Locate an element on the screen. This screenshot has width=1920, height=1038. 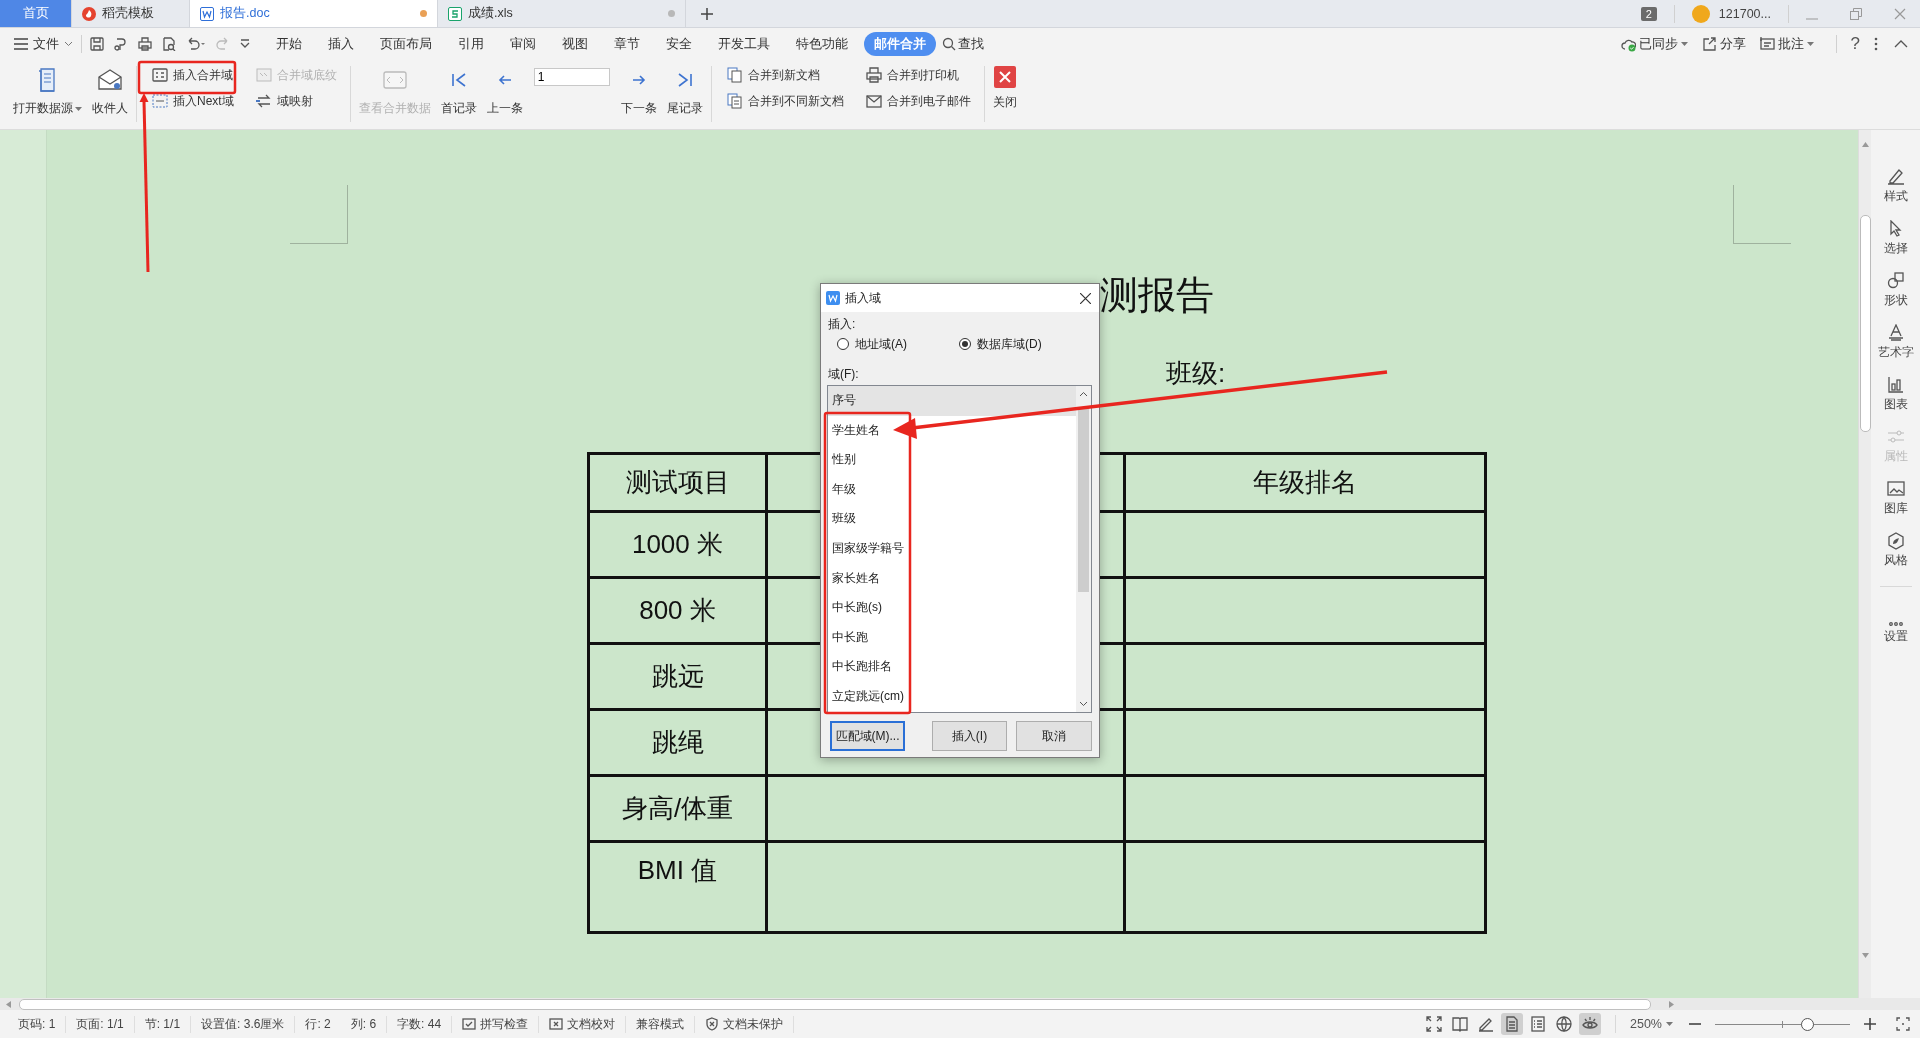
search-button: 查找 is located at coordinates (971, 44).